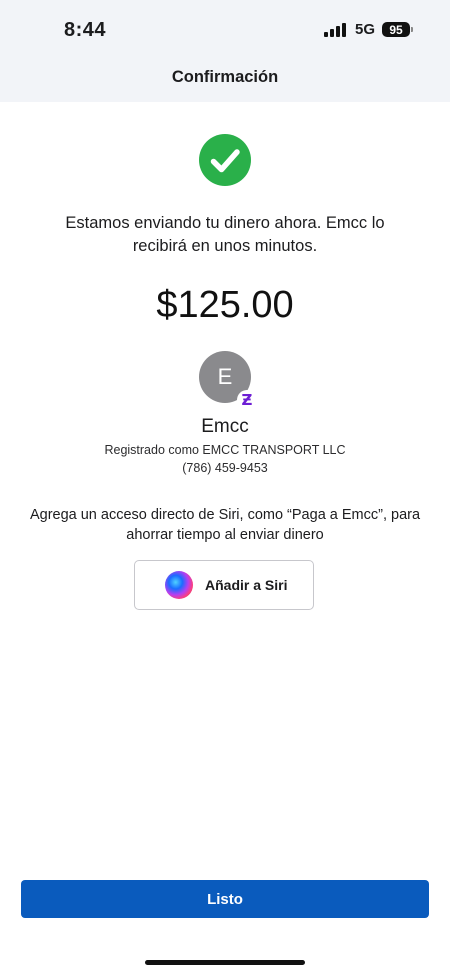 This screenshot has width=450, height=975. What do you see at coordinates (225, 376) in the screenshot?
I see `avatar-initial: E` at bounding box center [225, 376].